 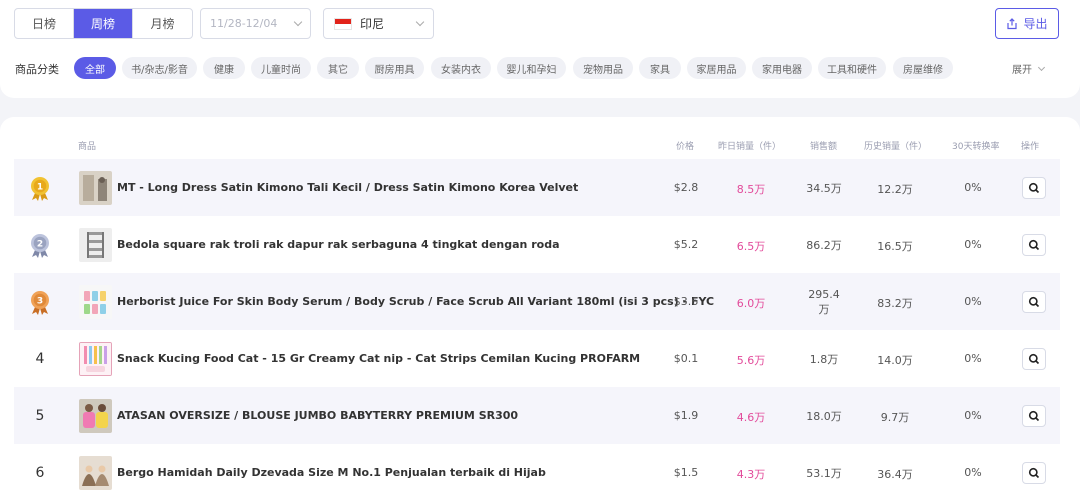 What do you see at coordinates (751, 474) in the screenshot?
I see `yesterday-sales: 4.3万` at bounding box center [751, 474].